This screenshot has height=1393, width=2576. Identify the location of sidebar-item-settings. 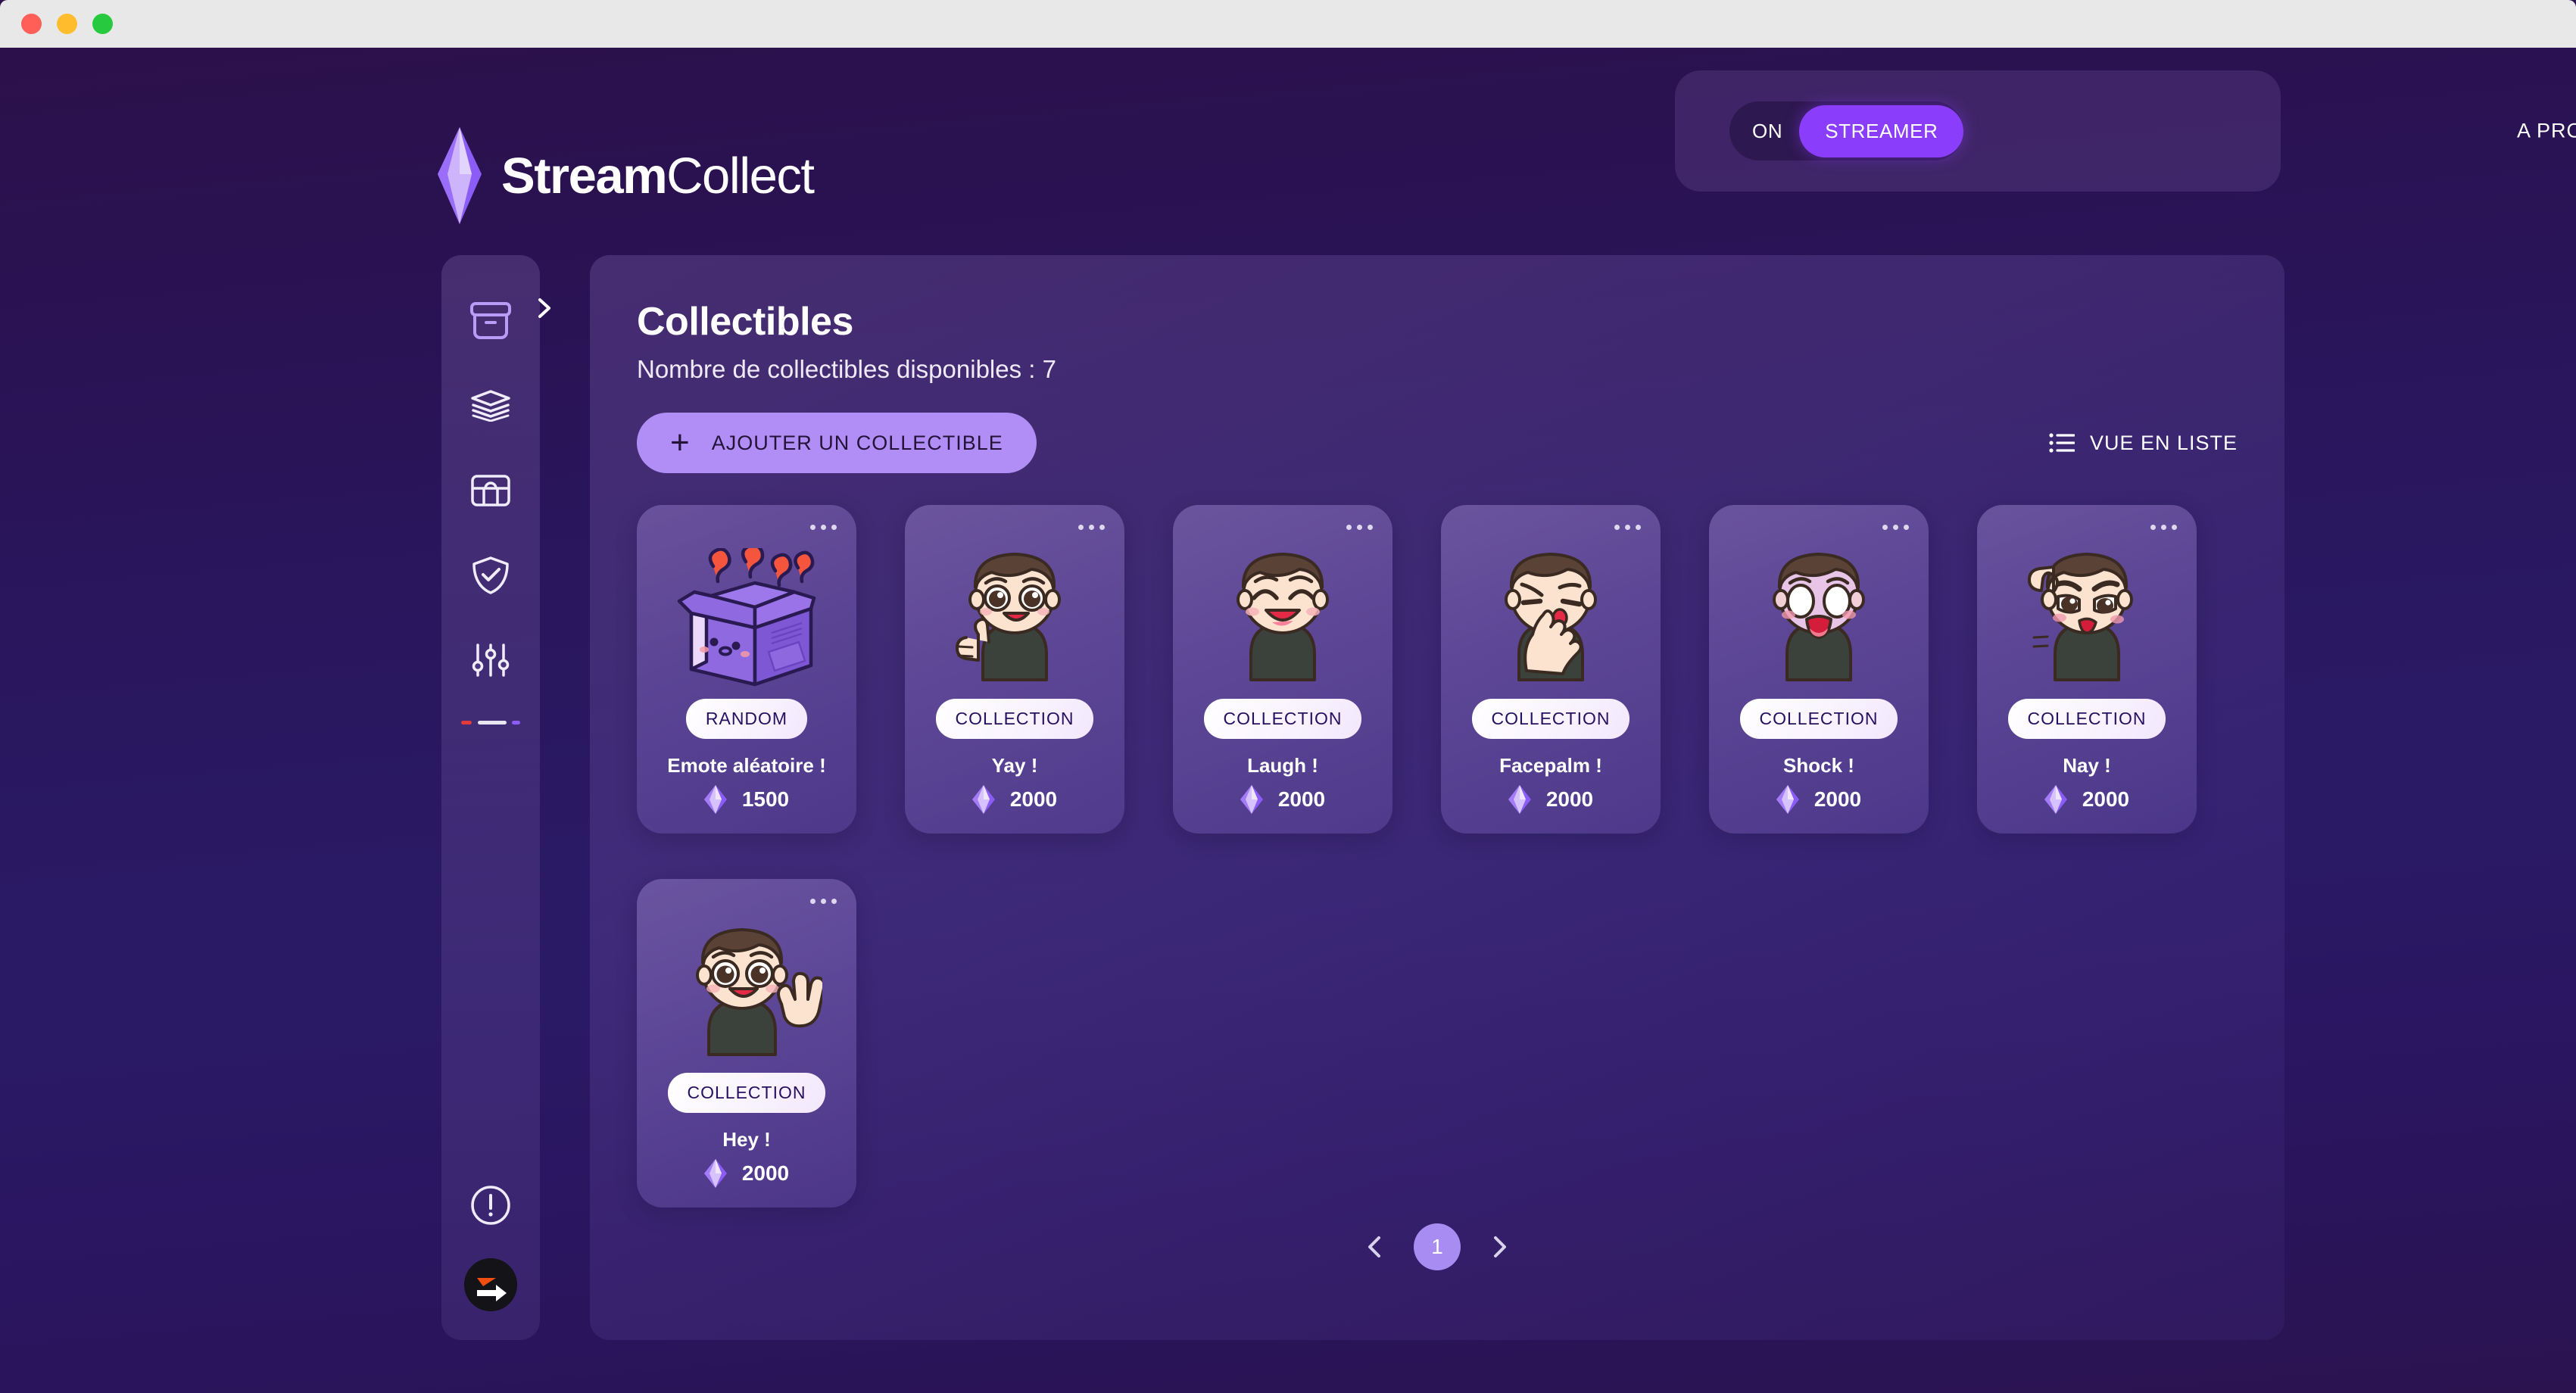
(491, 660).